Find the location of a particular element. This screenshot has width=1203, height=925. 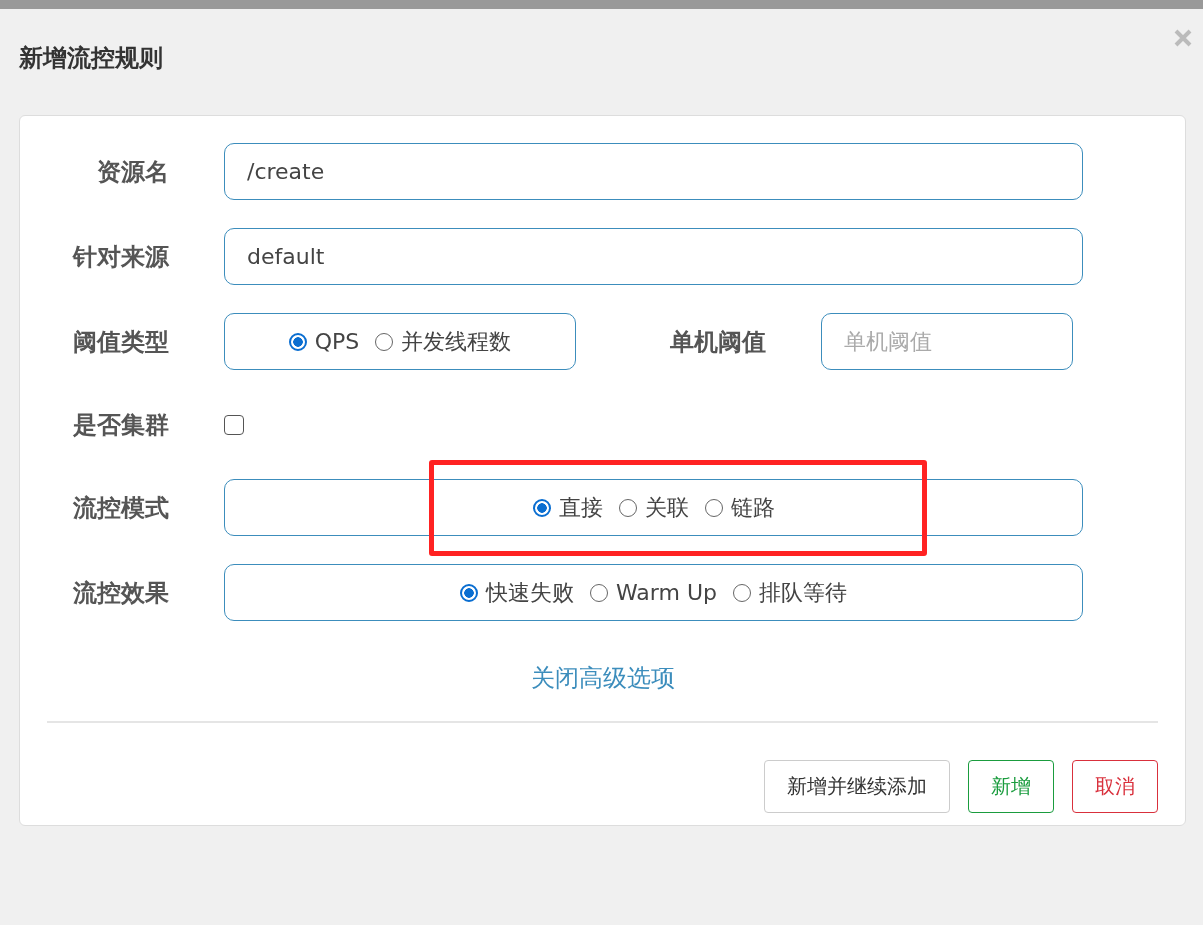

radio-option: Warm Up is located at coordinates (653, 592).